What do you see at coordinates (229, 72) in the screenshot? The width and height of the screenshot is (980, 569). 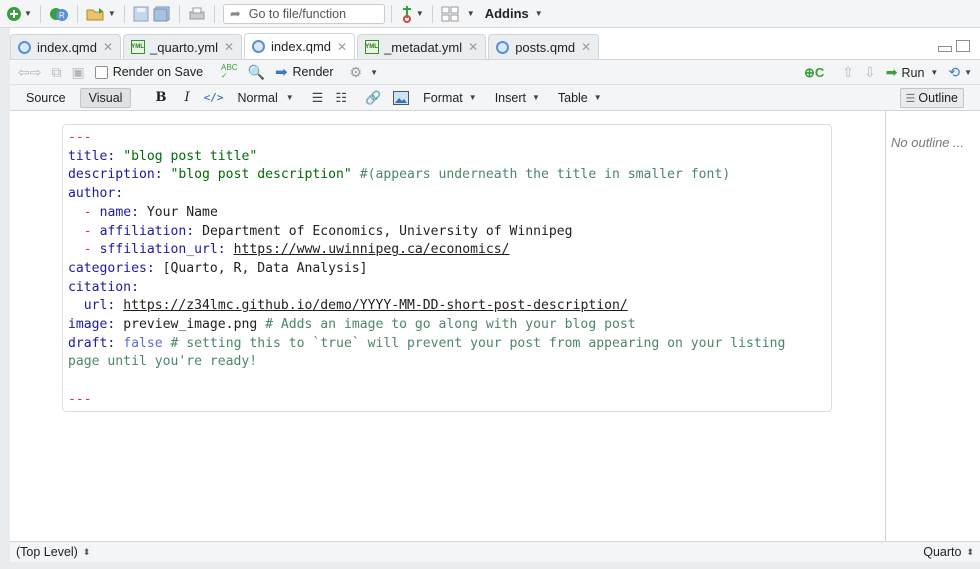 I see `spellcheck-icon: ABC ✓` at bounding box center [229, 72].